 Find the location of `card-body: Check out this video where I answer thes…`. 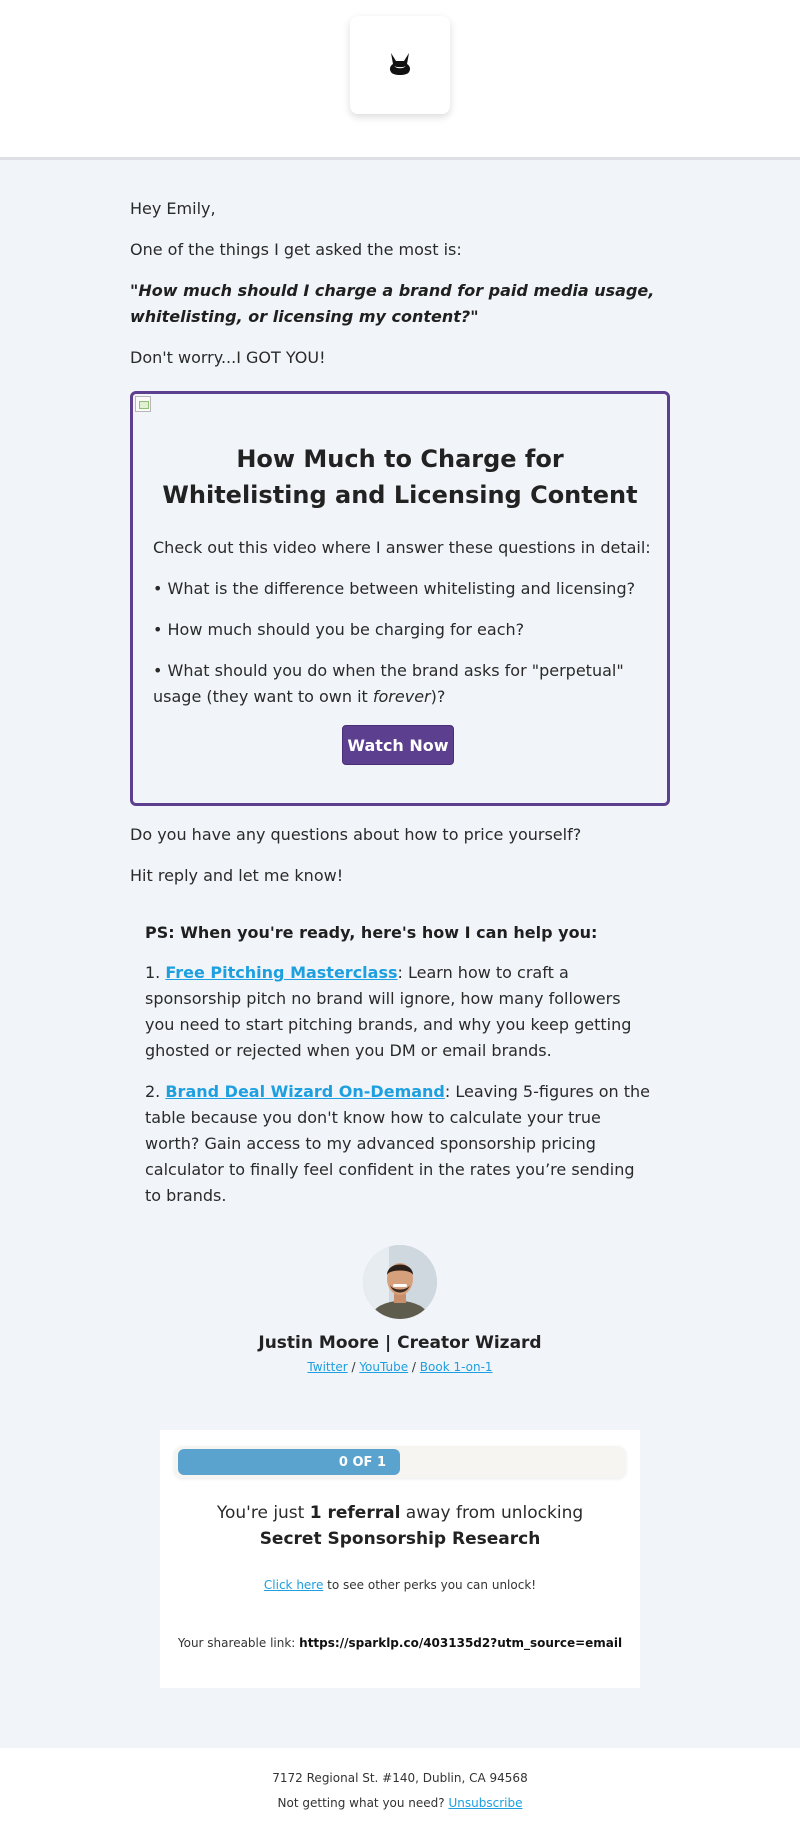

card-body: Check out this video where I answer thes… is located at coordinates (403, 630).